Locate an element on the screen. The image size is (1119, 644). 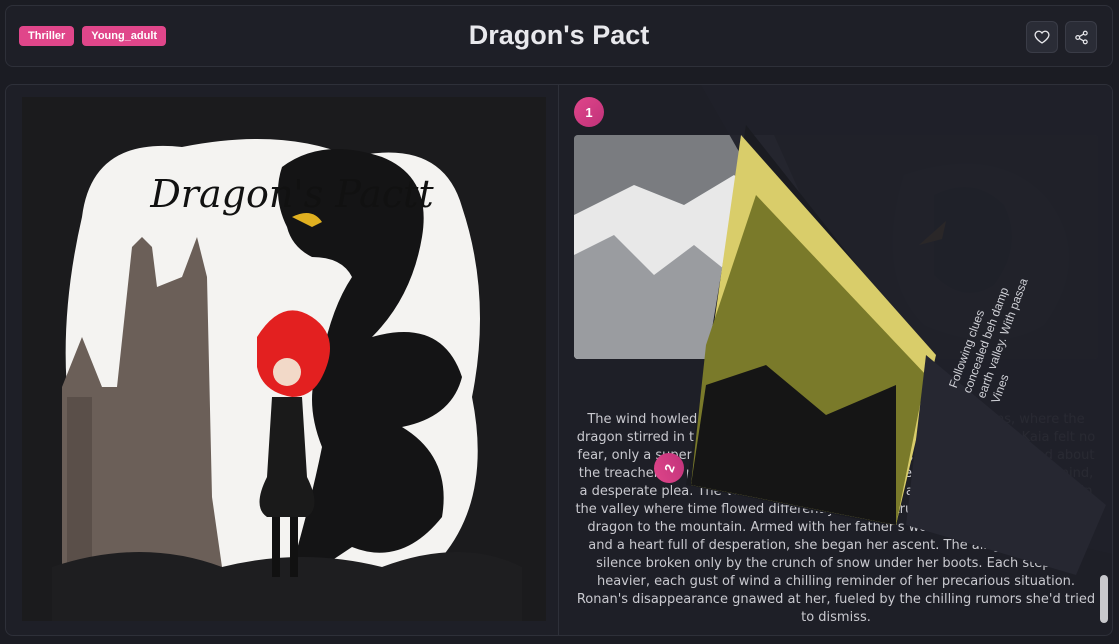
book-title: Dragon's Pact is located at coordinates (559, 35).